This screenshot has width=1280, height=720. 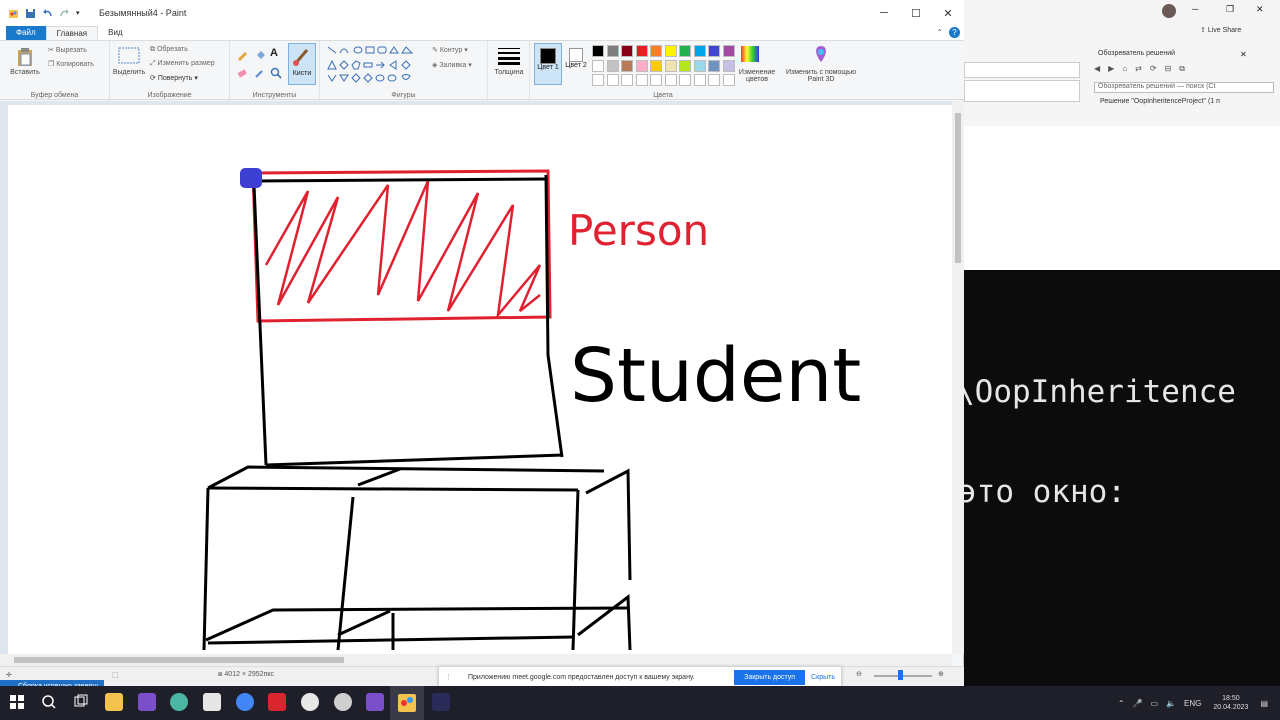 I want to click on paint3d-icon, so click(x=821, y=55).